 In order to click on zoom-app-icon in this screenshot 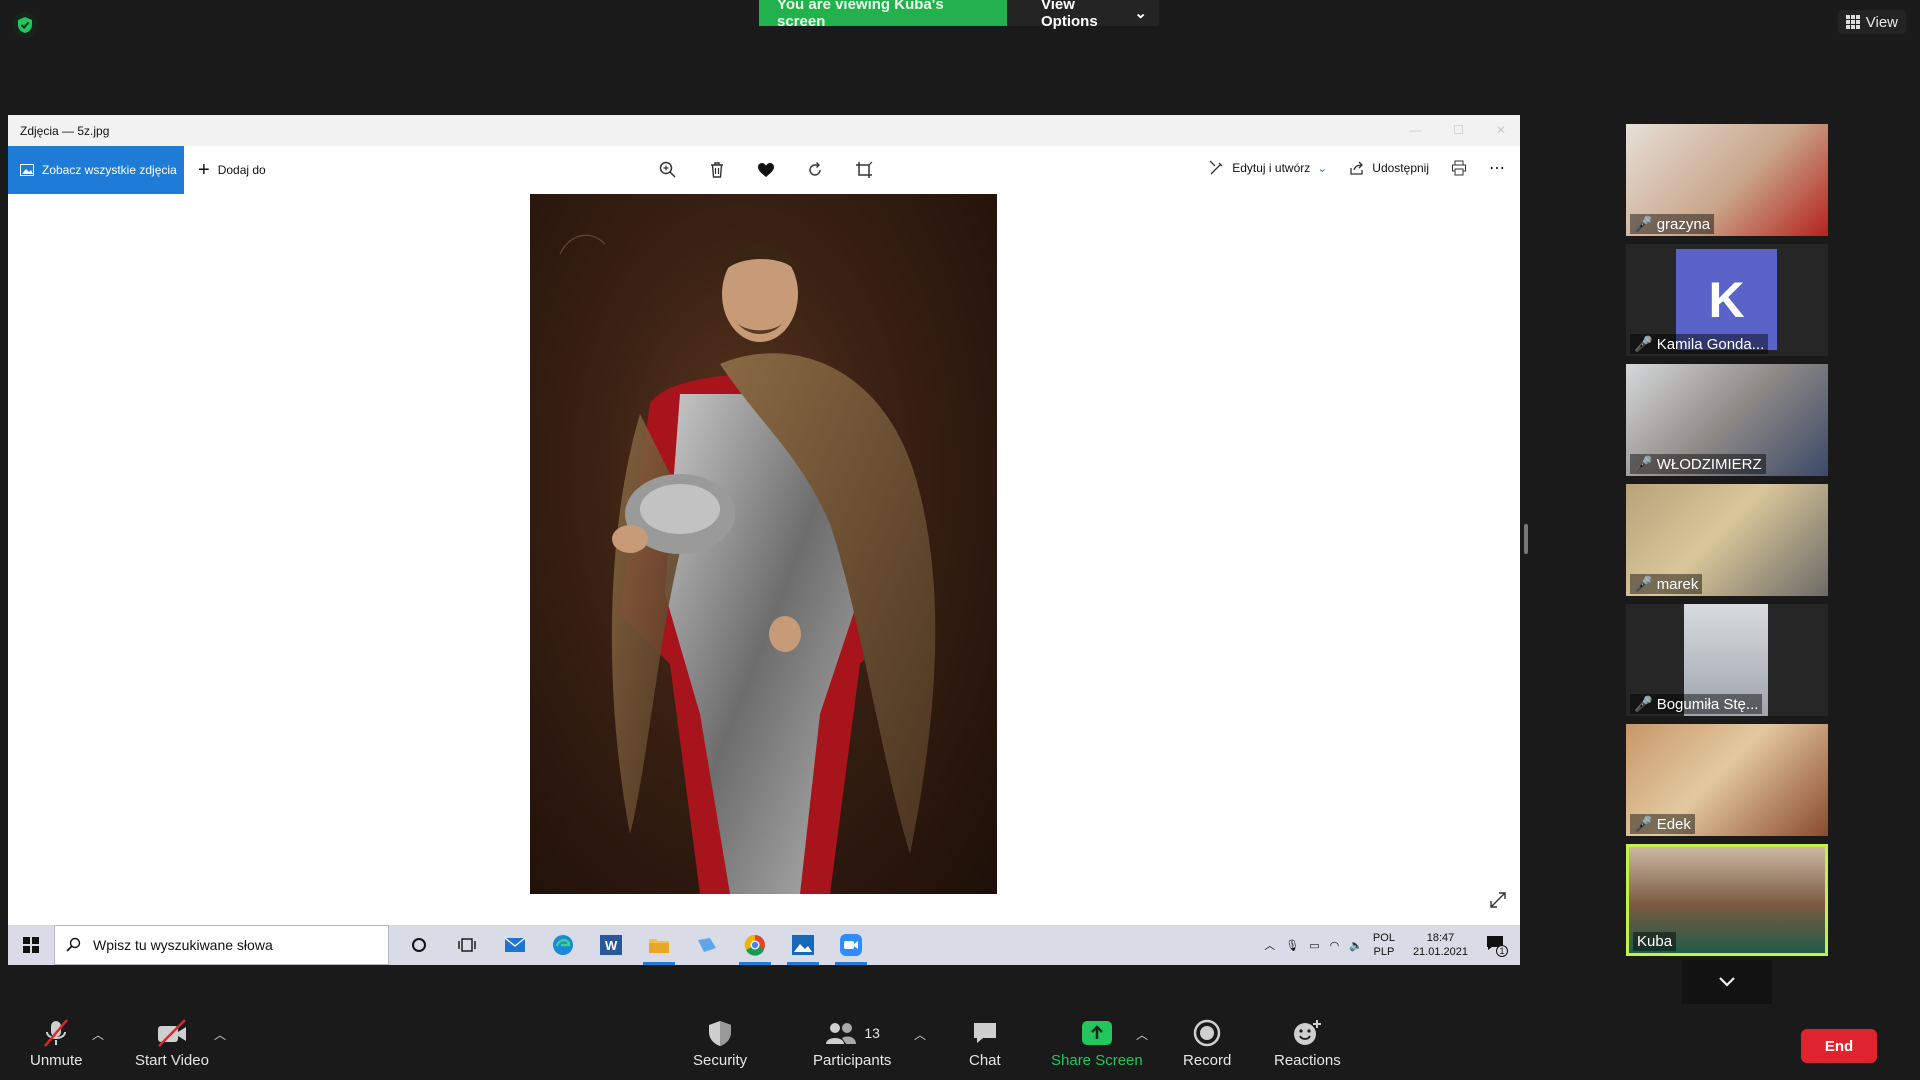, I will do `click(851, 945)`.